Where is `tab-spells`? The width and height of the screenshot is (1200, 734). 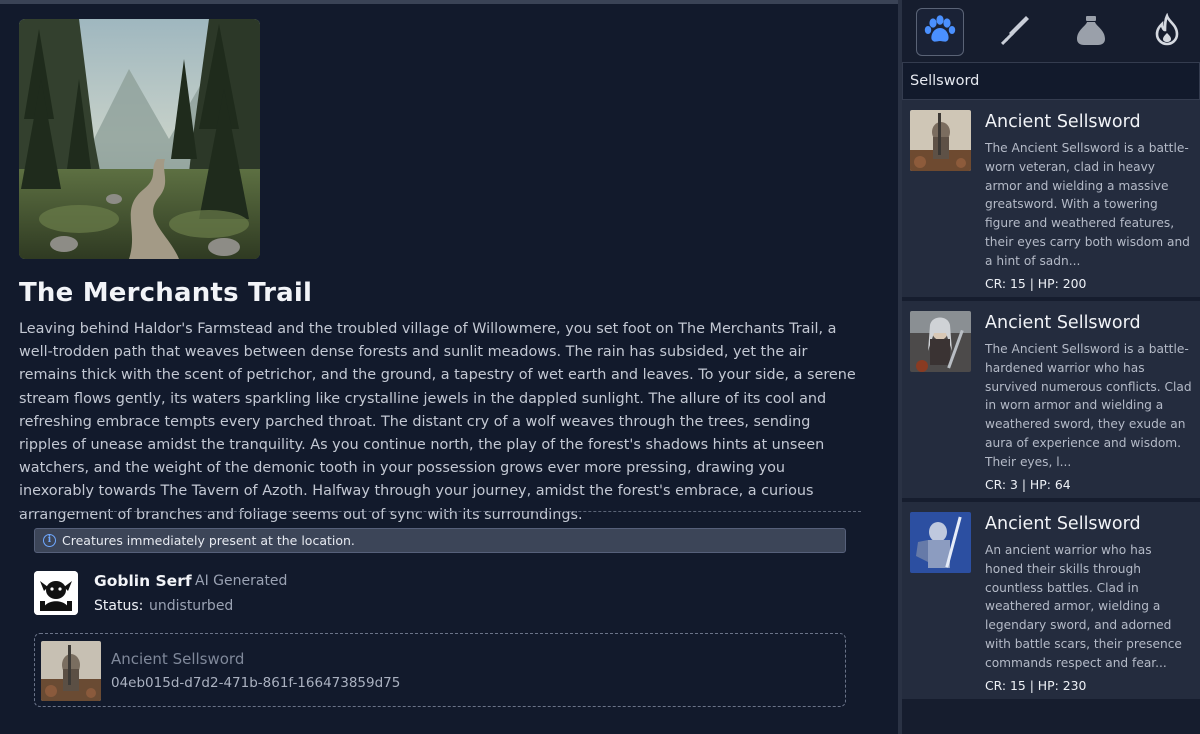
tab-spells is located at coordinates (1167, 32).